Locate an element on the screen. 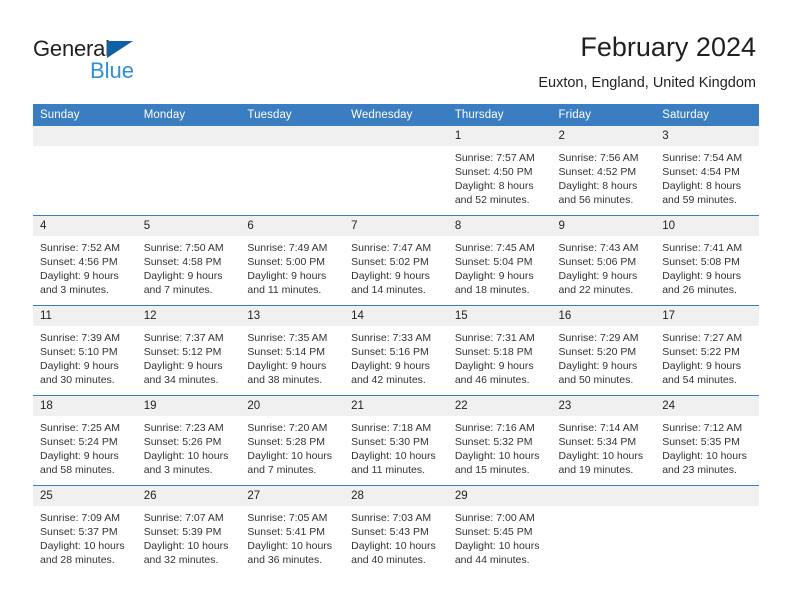 The height and width of the screenshot is (612, 792). sunset-text: Sunset: 4:56 PM is located at coordinates (79, 262).